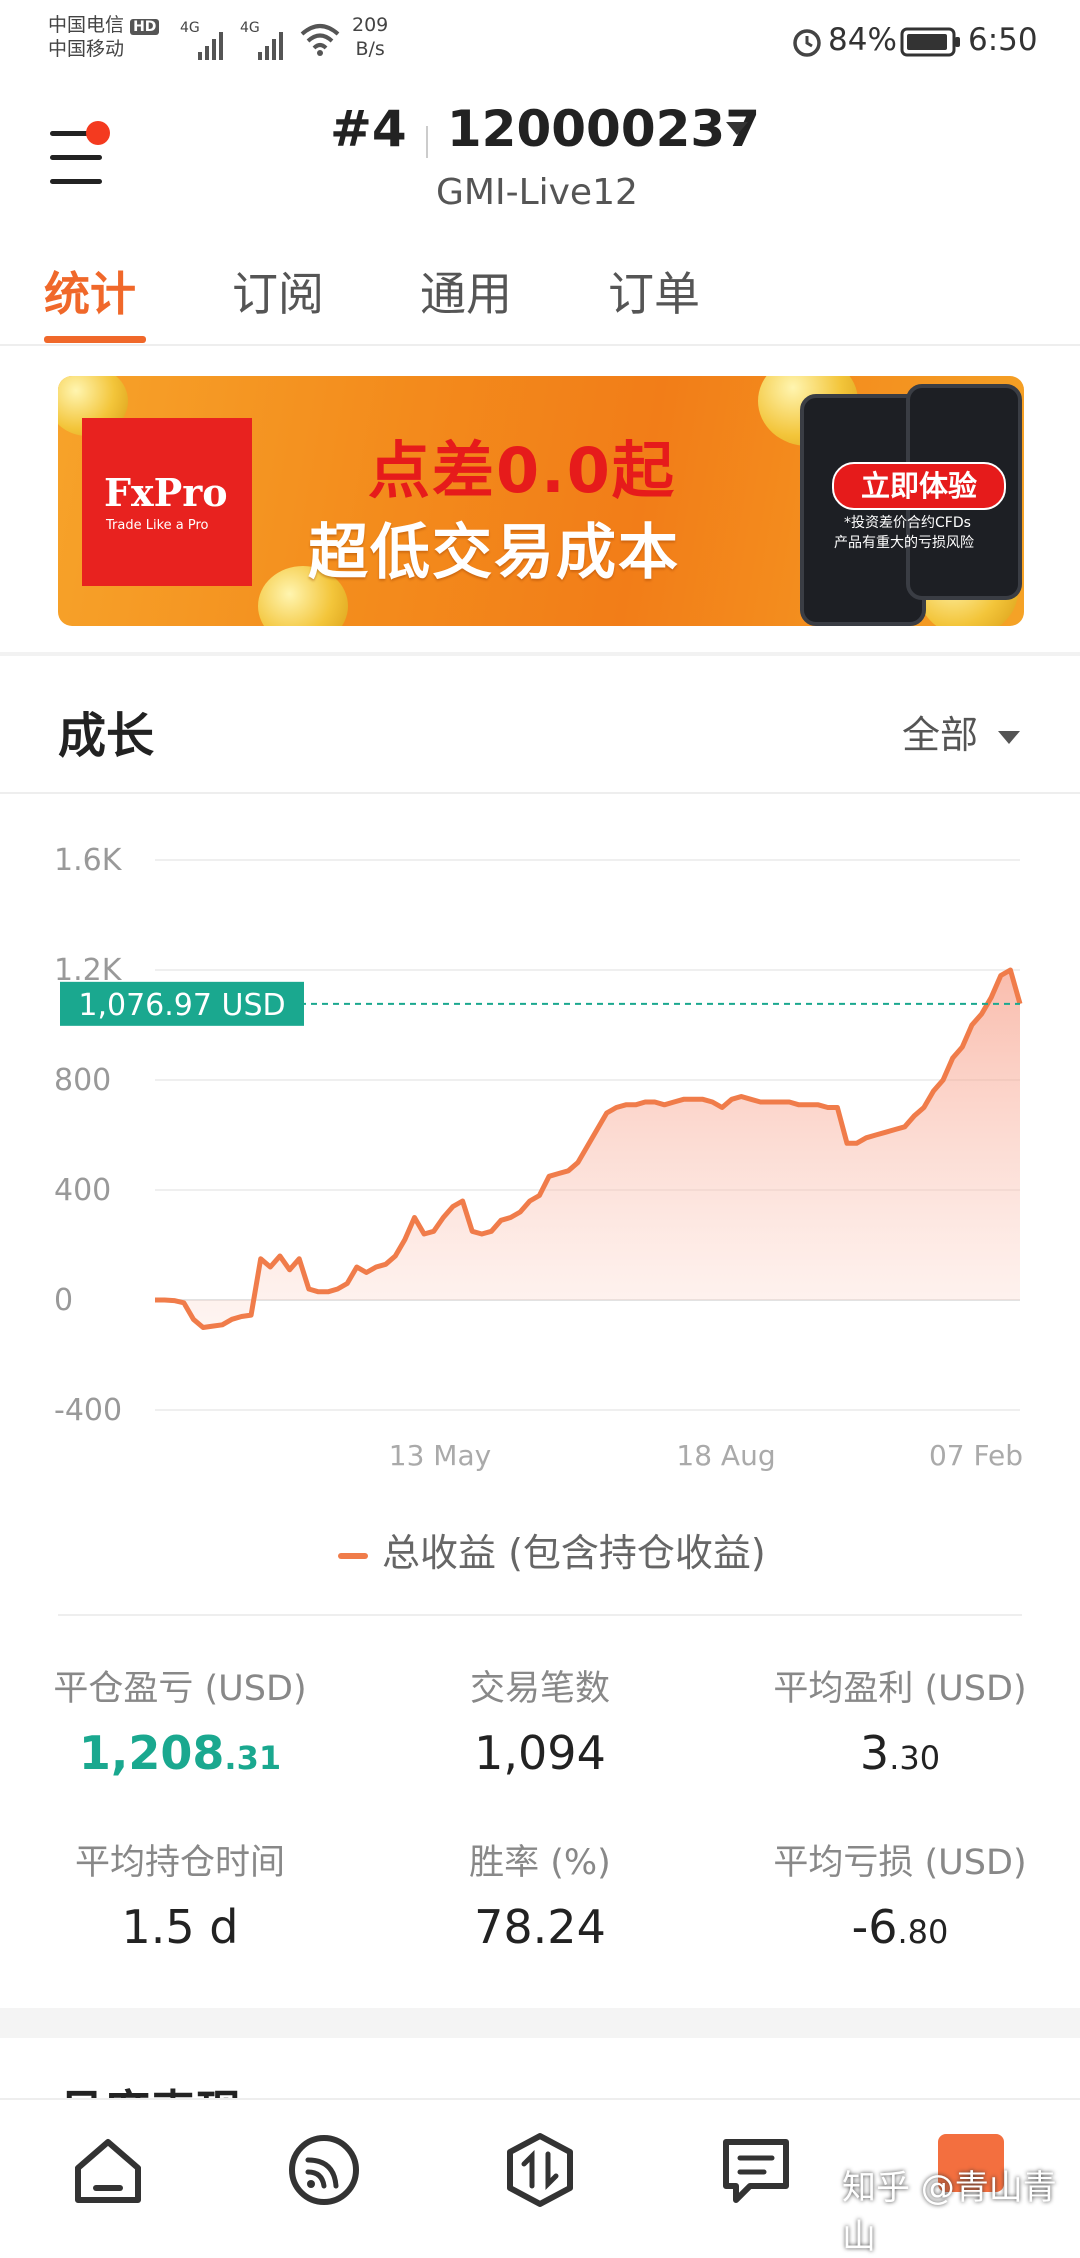 The image size is (1080, 2258). What do you see at coordinates (494, 553) in the screenshot?
I see `banner-subheadline: 超低交易成本` at bounding box center [494, 553].